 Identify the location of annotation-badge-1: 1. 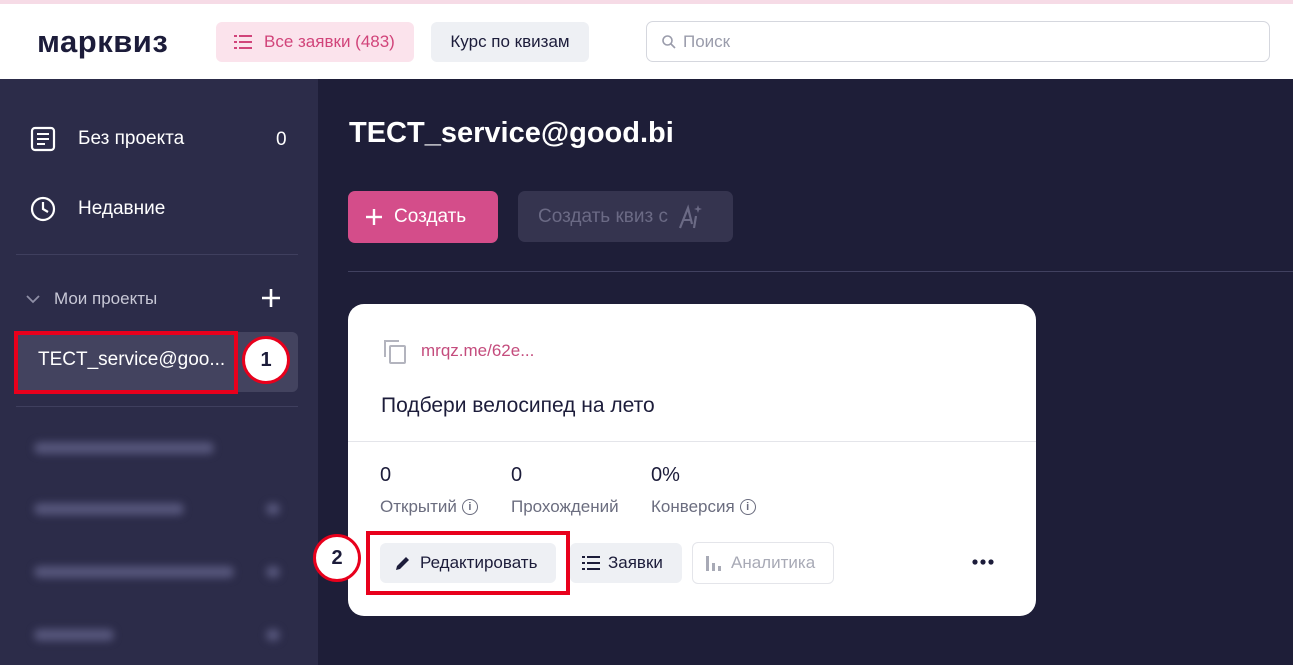
(266, 360).